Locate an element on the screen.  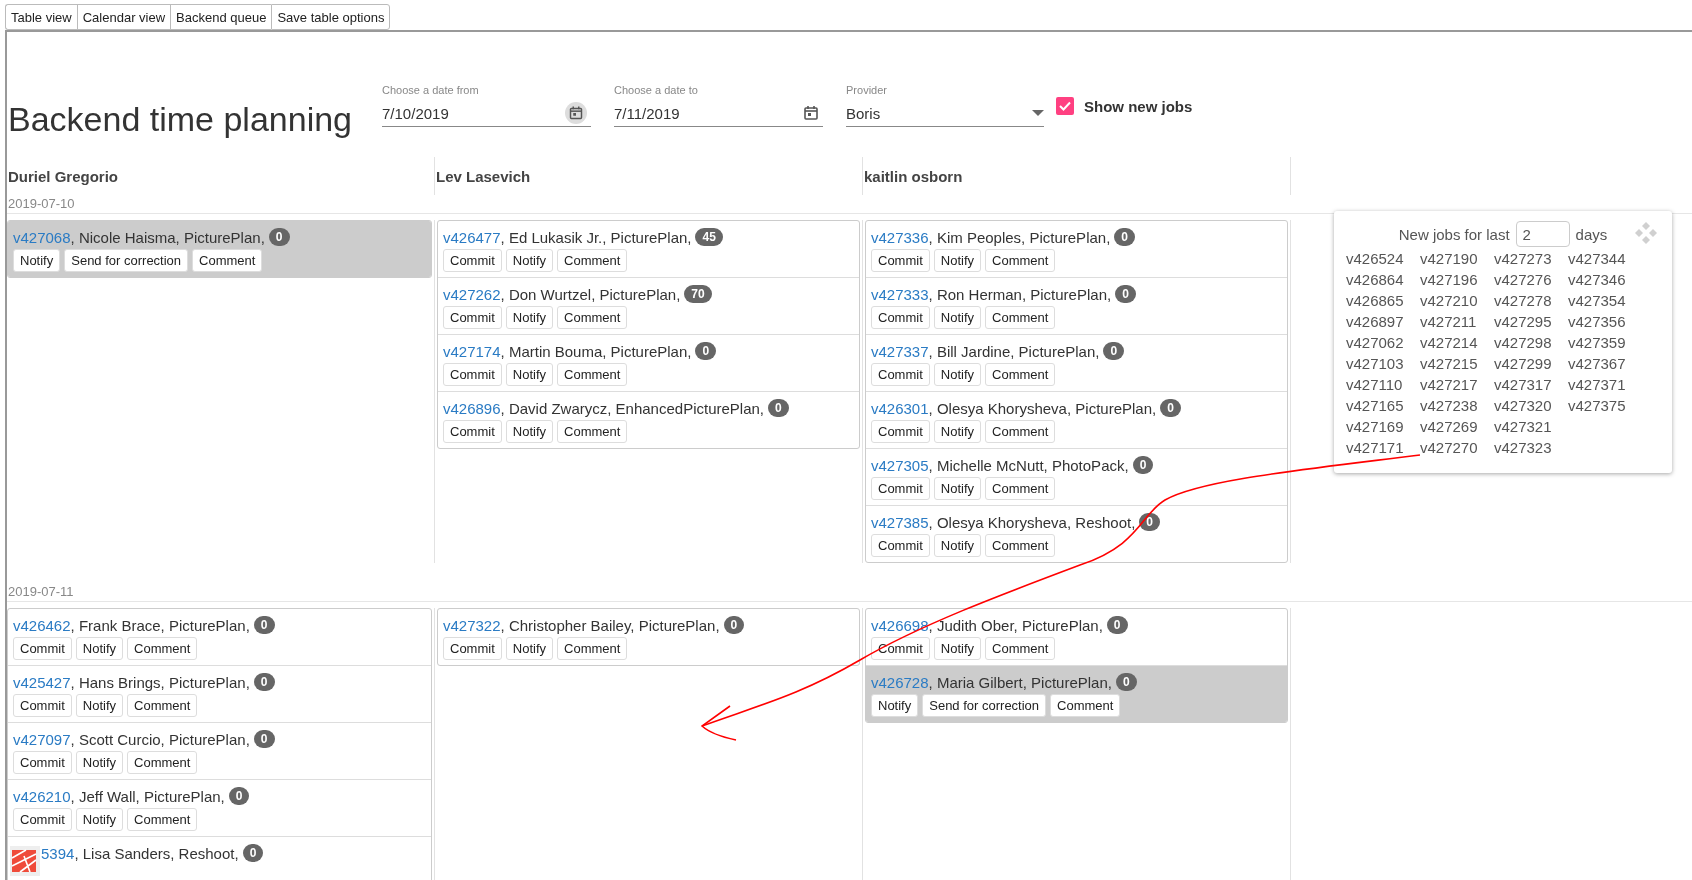
new-job-id: v427273 is located at coordinates (1531, 260).